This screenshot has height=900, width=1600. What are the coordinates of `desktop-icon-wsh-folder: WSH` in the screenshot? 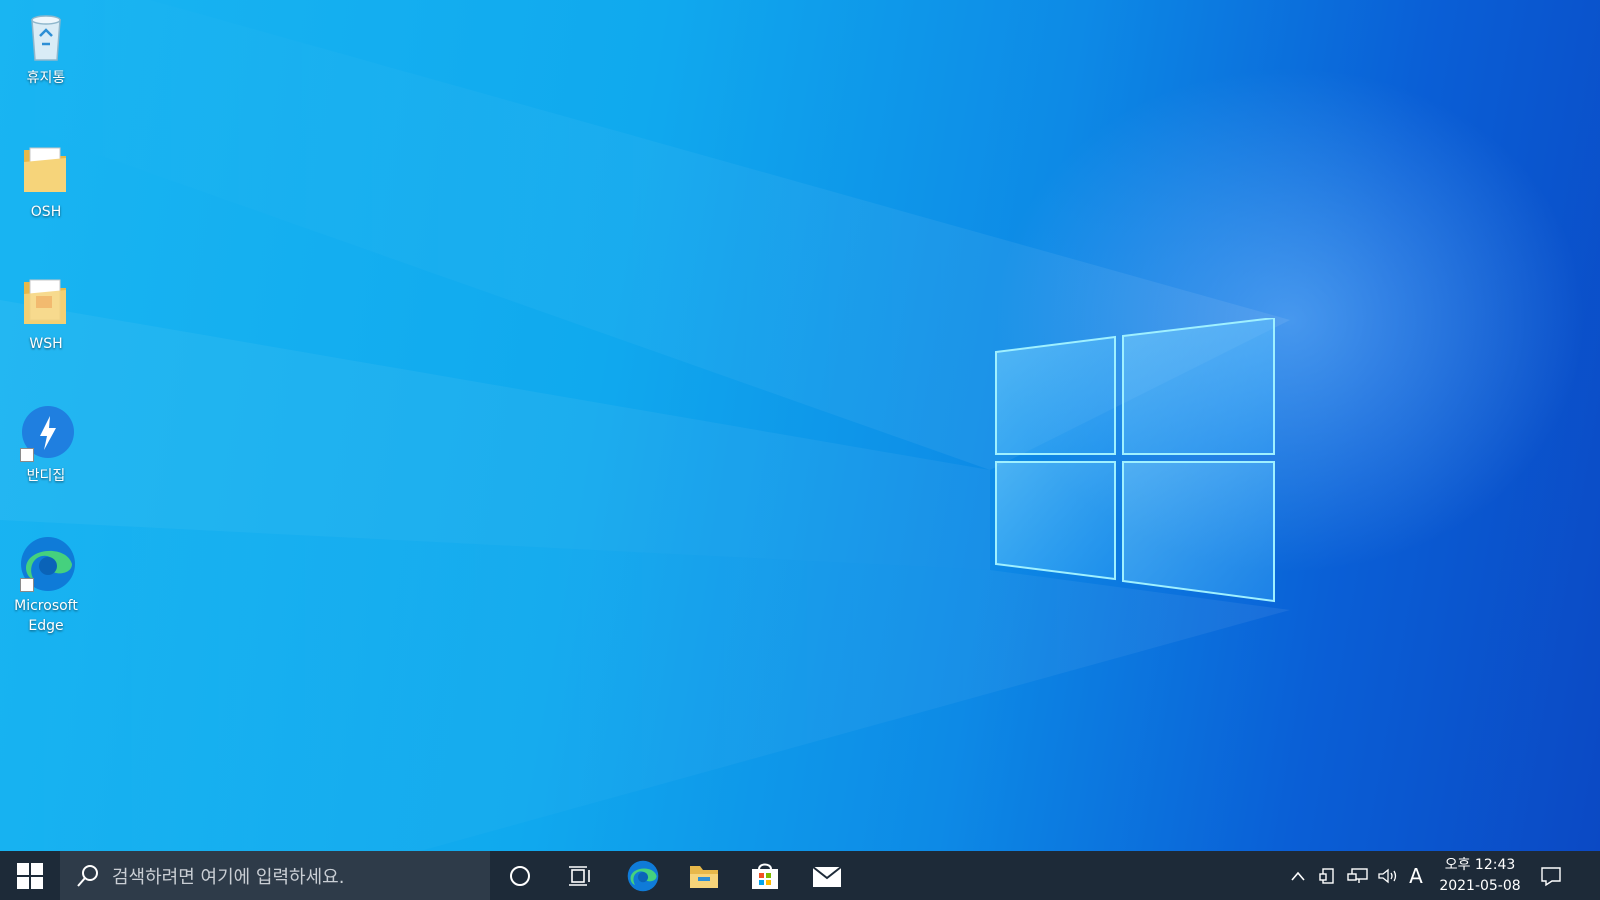 It's located at (46, 313).